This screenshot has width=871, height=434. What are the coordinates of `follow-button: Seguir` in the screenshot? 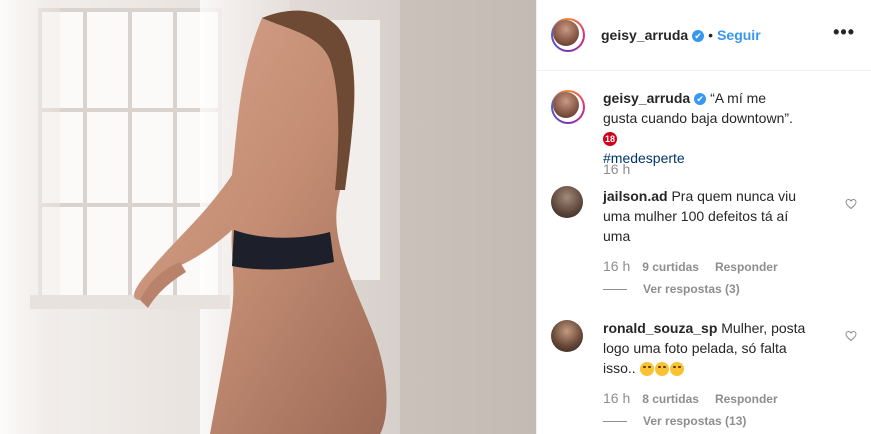 It's located at (739, 35).